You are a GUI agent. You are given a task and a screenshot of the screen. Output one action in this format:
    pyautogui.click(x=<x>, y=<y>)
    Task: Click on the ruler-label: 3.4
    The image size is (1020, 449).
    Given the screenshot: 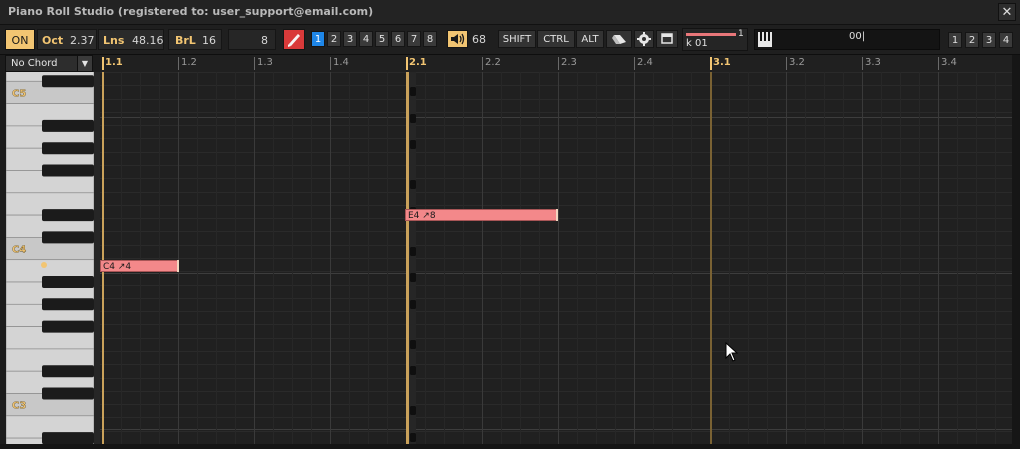 What is the action you would take?
    pyautogui.click(x=949, y=62)
    